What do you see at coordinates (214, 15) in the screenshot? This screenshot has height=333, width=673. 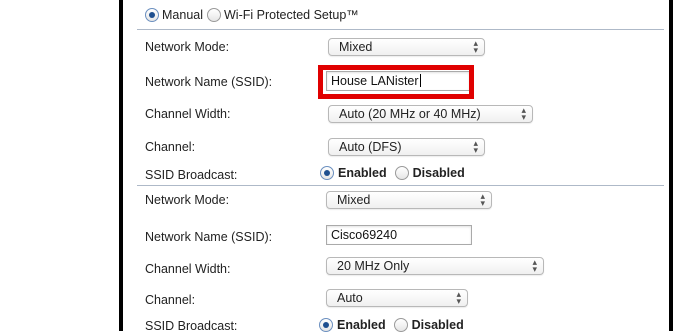 I see `wps-radio` at bounding box center [214, 15].